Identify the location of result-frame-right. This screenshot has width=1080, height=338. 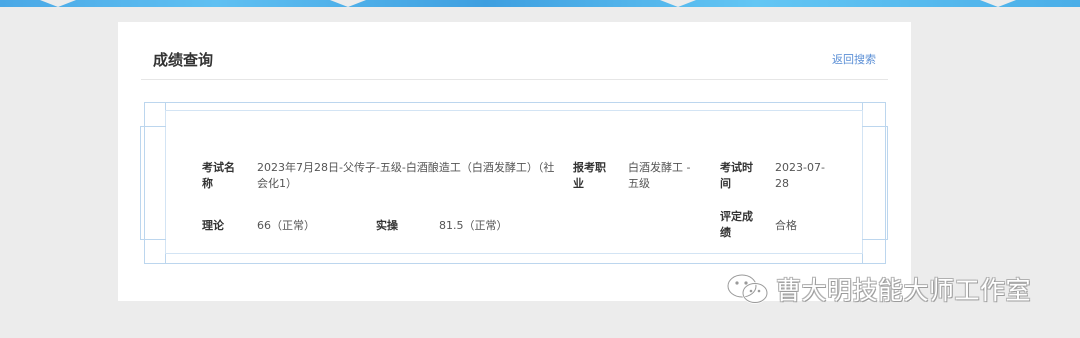
(875, 183).